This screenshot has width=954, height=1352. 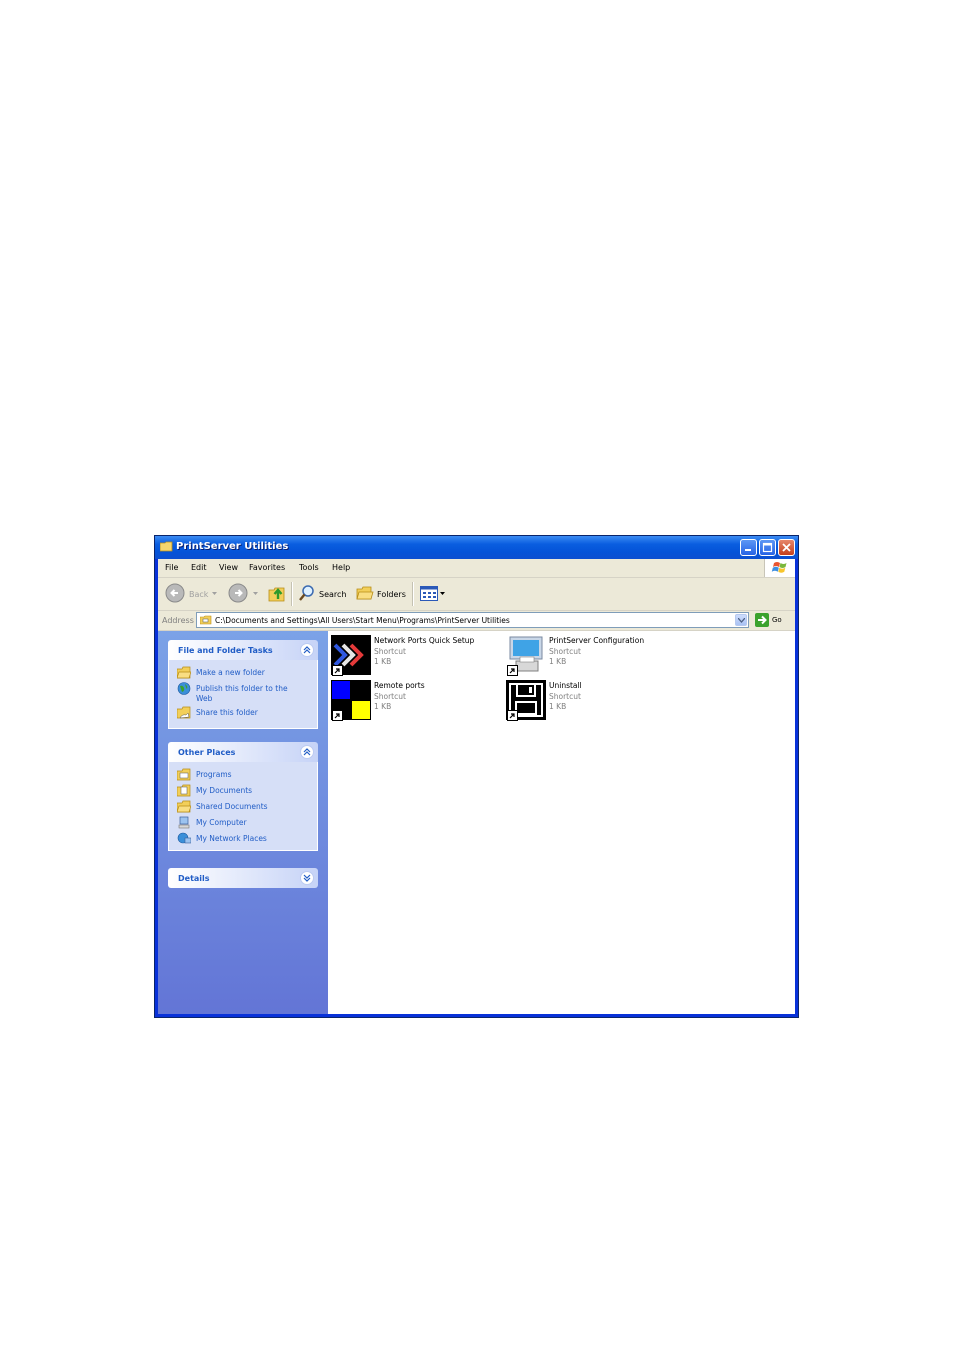 I want to click on other-places-header: Other Places, so click(x=243, y=752).